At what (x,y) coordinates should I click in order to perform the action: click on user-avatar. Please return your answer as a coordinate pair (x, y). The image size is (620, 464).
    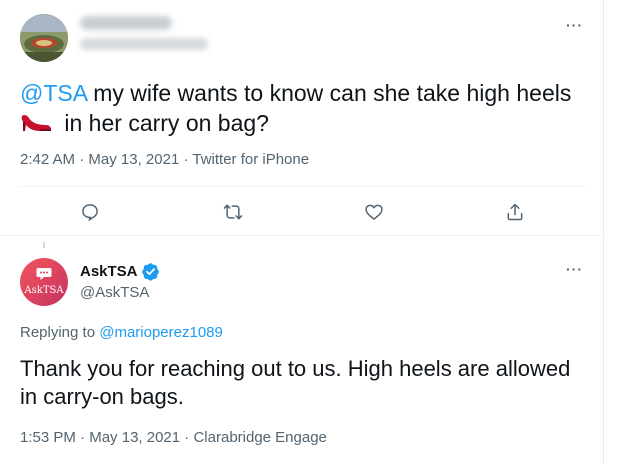
    Looking at the image, I should click on (44, 38).